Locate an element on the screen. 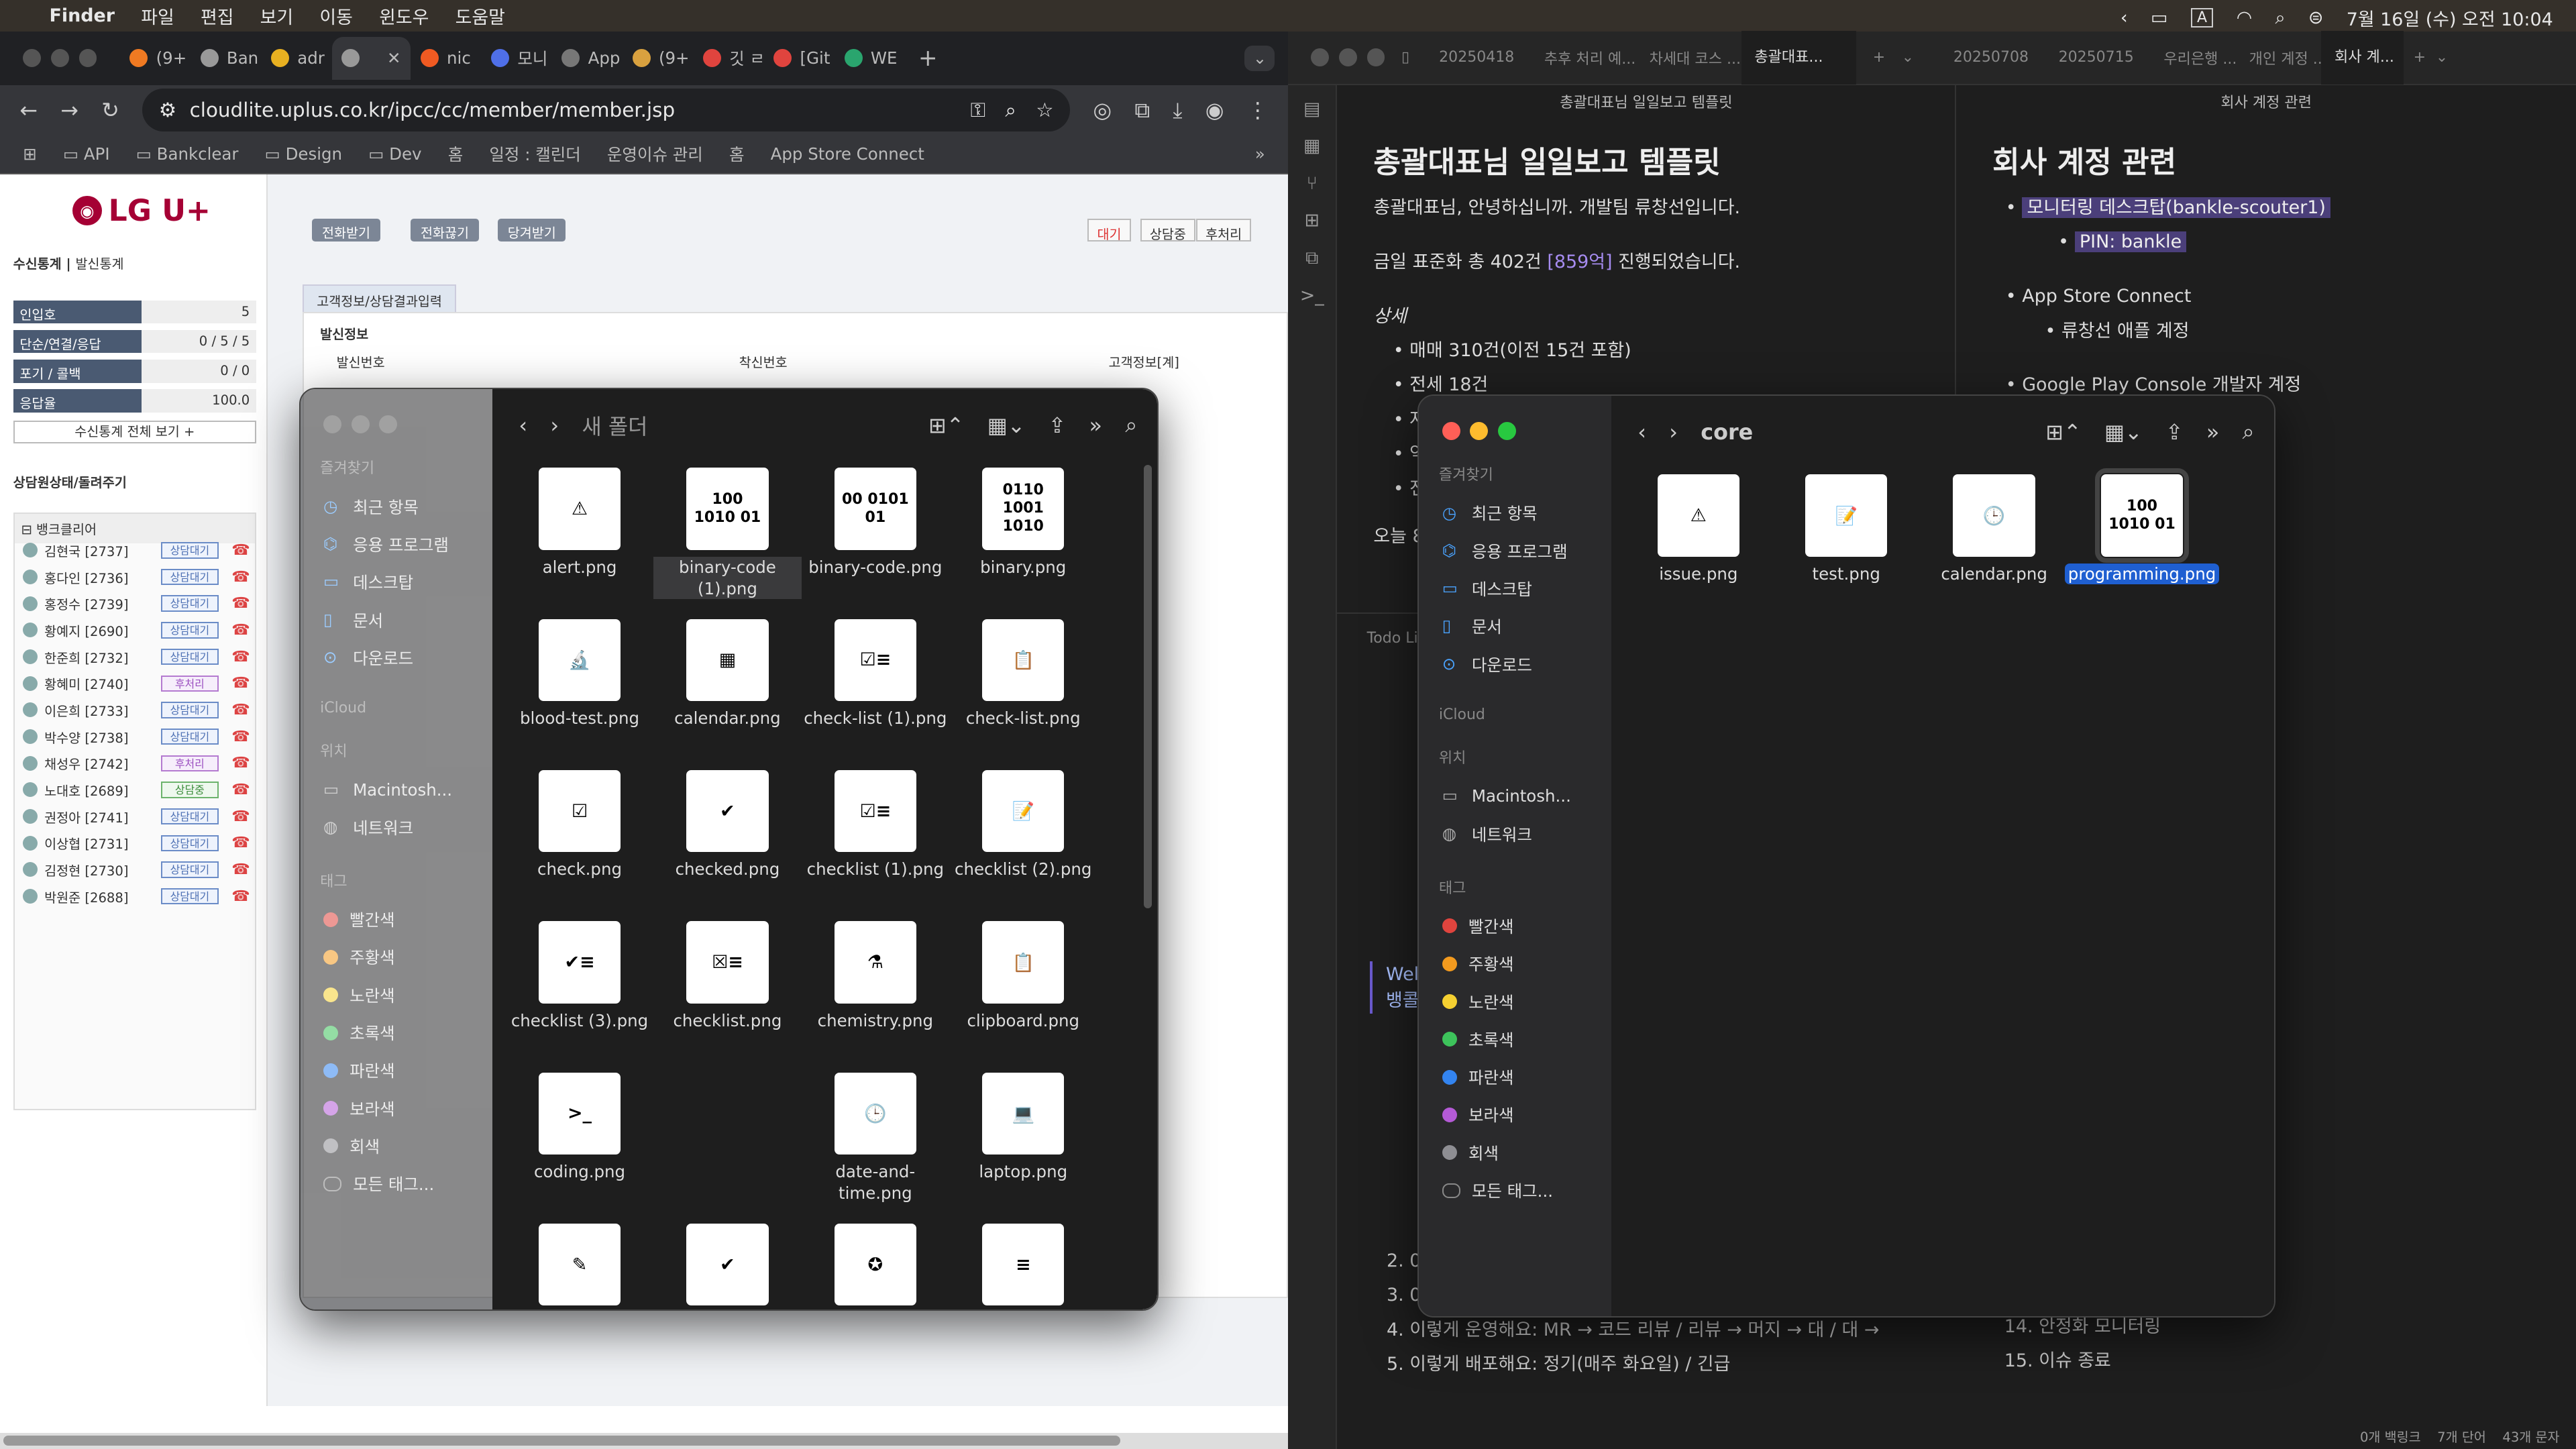 Image resolution: width=2576 pixels, height=1449 pixels. stats-tab-inbound: 수신통계 is located at coordinates (37, 264).